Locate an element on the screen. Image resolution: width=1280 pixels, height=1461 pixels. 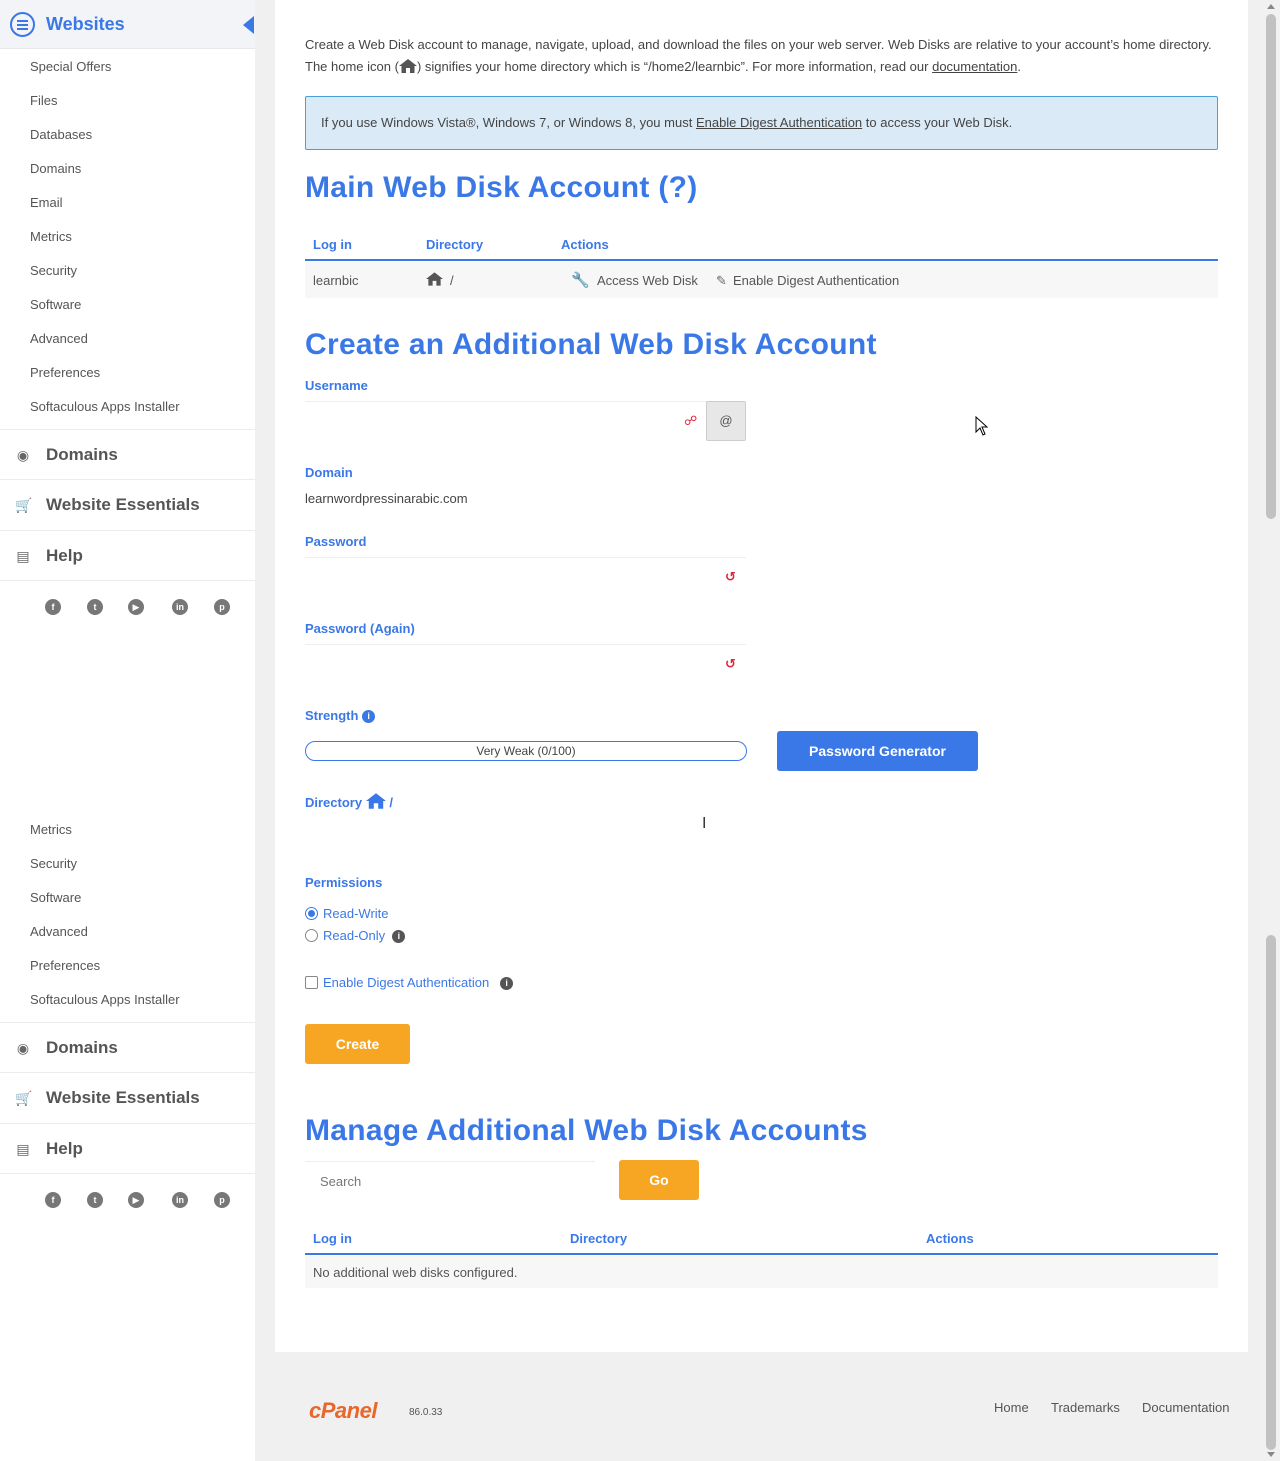
scroll-up-icon is located at coordinates (1271, 6).